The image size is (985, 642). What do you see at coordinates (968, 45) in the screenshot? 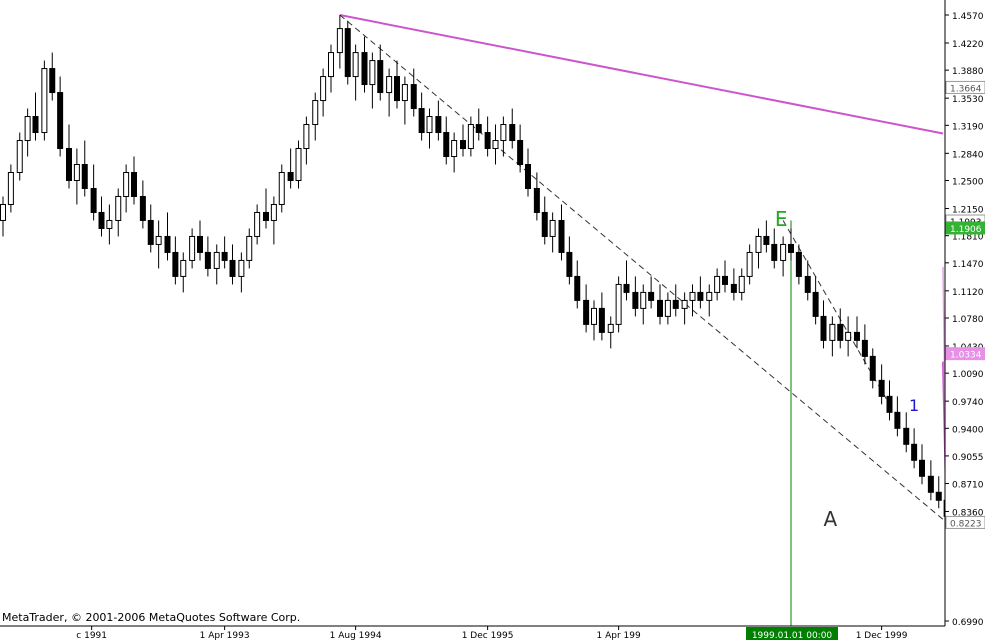
I see `price-tick-label: 1.4220` at bounding box center [968, 45].